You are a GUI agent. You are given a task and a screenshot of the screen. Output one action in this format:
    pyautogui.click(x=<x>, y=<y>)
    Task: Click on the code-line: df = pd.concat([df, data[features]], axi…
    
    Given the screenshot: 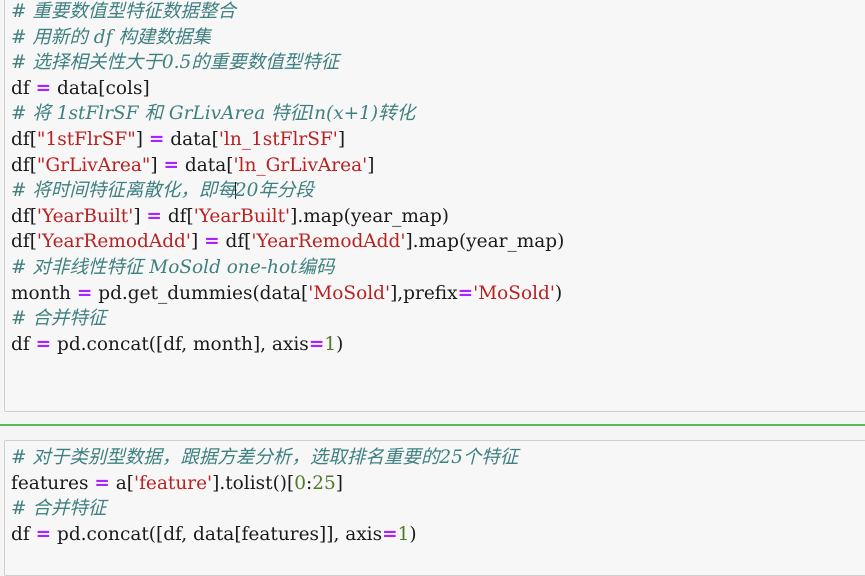 What is the action you would take?
    pyautogui.click(x=438, y=535)
    